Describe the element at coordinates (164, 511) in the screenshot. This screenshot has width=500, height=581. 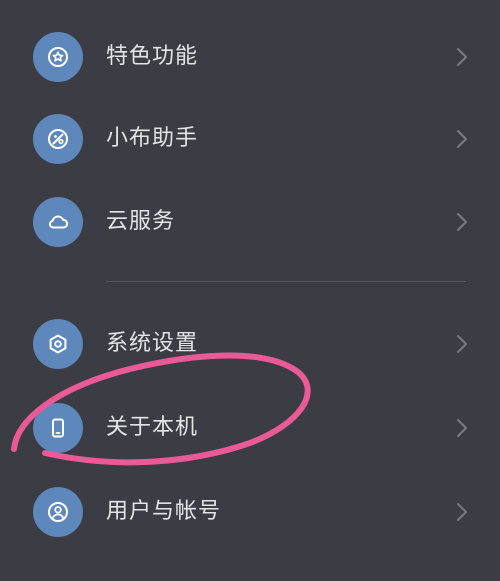
I see `menu-item-label: 用户与帐号` at that location.